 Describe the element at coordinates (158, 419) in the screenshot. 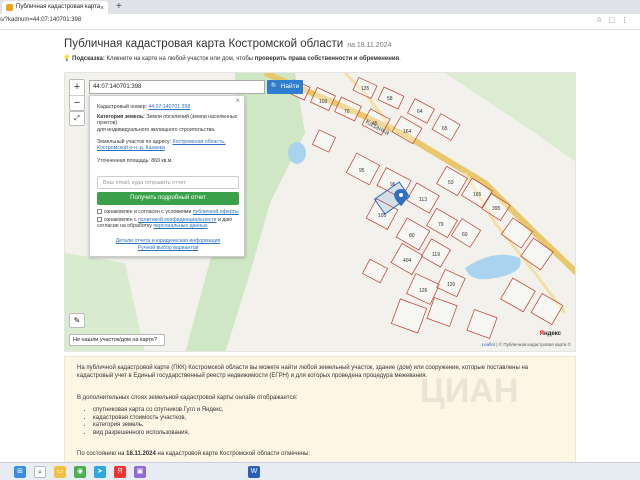

I see `list-item: кадастровая стоимость участков,` at that location.